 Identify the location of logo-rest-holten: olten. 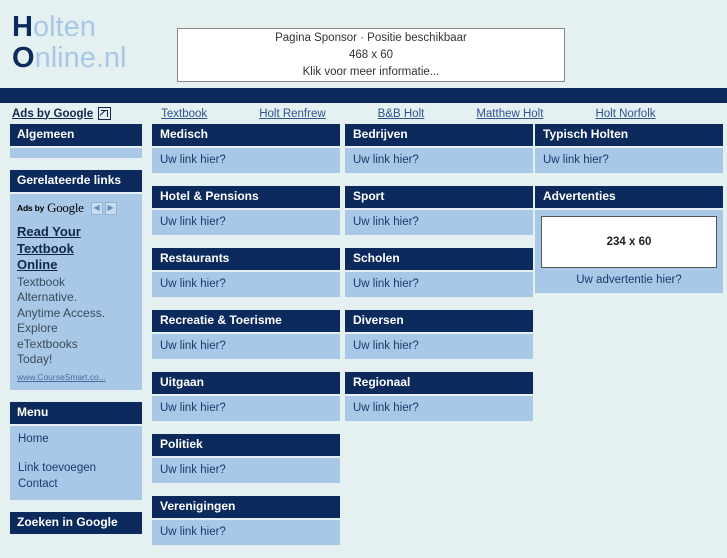
(64, 27).